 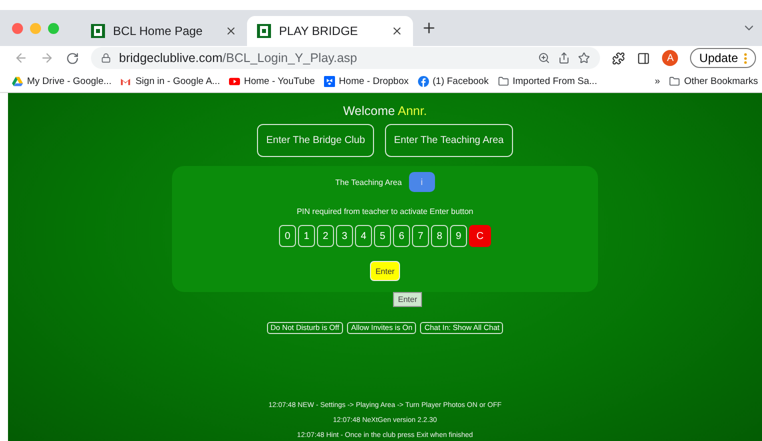 What do you see at coordinates (721, 81) in the screenshot?
I see `bookmark-label: Other Bookmarks` at bounding box center [721, 81].